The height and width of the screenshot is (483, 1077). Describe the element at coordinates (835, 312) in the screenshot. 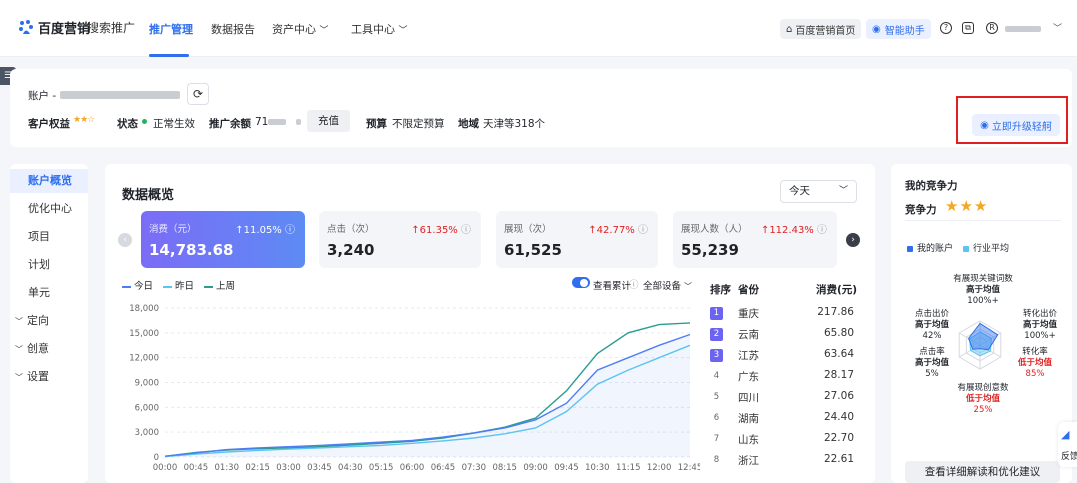

I see `province-spend: 217.86` at that location.